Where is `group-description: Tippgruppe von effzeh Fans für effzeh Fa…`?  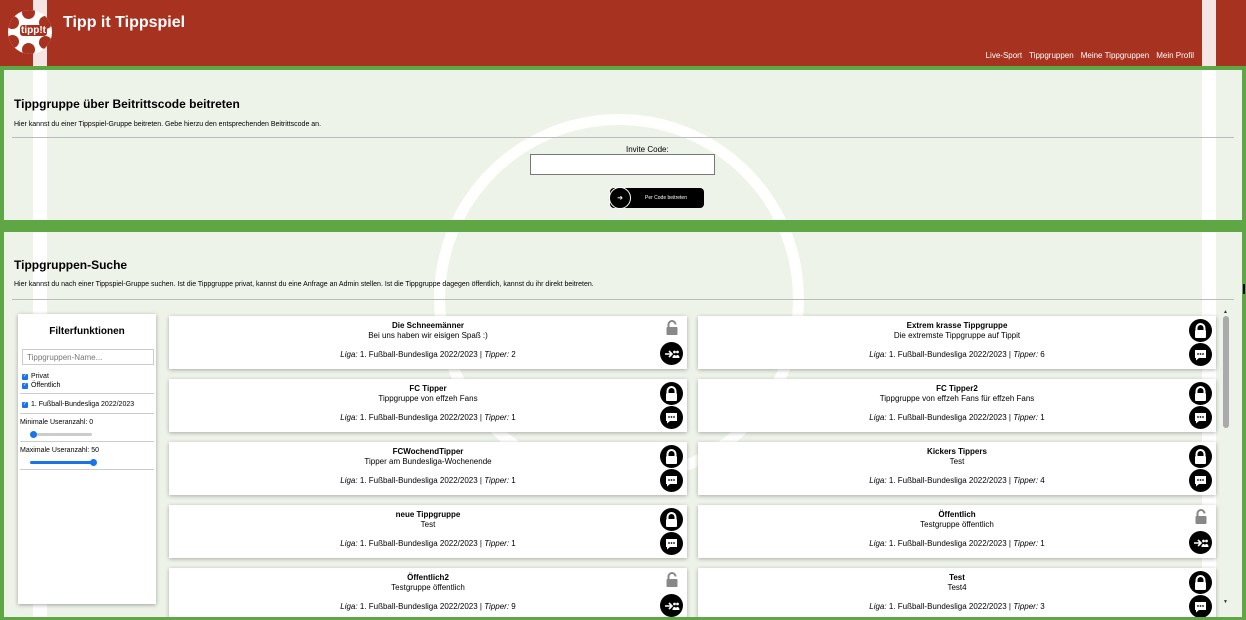 group-description: Tippgruppe von effzeh Fans für effzeh Fa… is located at coordinates (957, 398).